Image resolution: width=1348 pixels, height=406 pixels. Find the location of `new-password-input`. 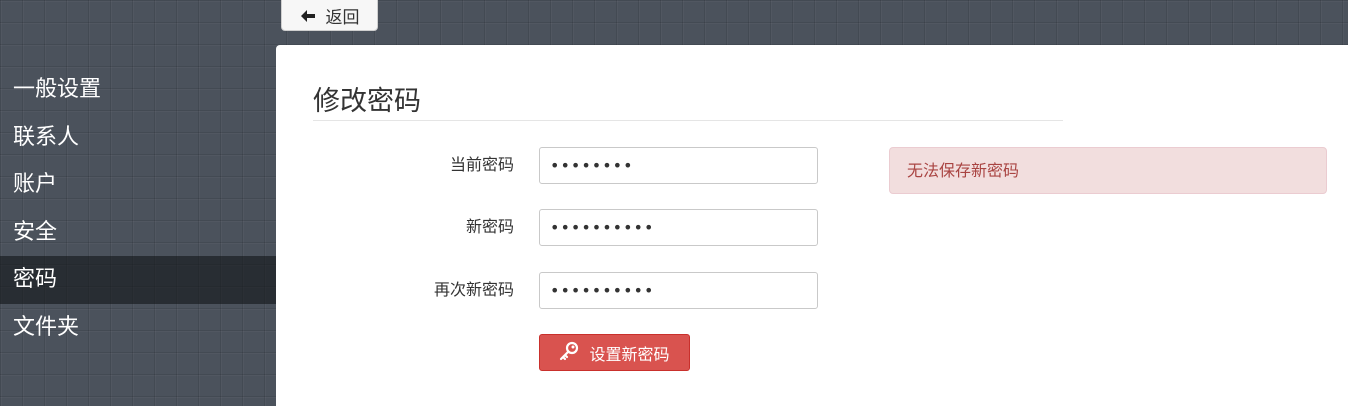

new-password-input is located at coordinates (678, 227).